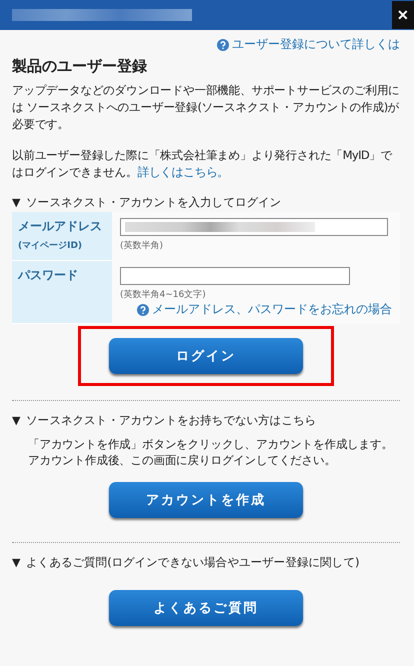 Image resolution: width=414 pixels, height=666 pixels. Describe the element at coordinates (206, 608) in the screenshot. I see `faq-button: よくあるご質問` at that location.